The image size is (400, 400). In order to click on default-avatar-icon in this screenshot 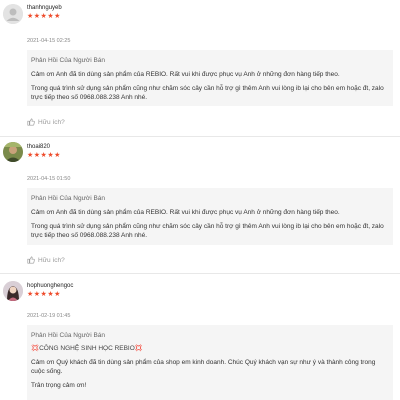, I will do `click(13, 14)`.